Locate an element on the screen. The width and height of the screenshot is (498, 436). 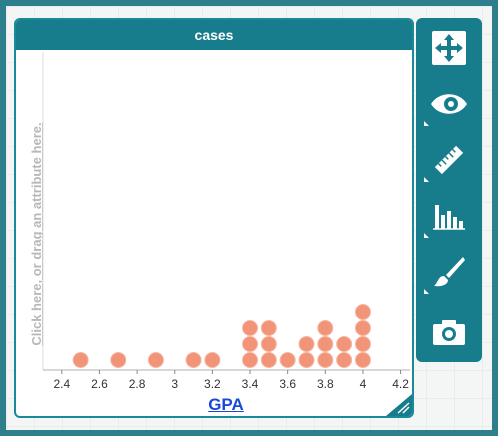
x-tick-label: 4 is located at coordinates (363, 384).